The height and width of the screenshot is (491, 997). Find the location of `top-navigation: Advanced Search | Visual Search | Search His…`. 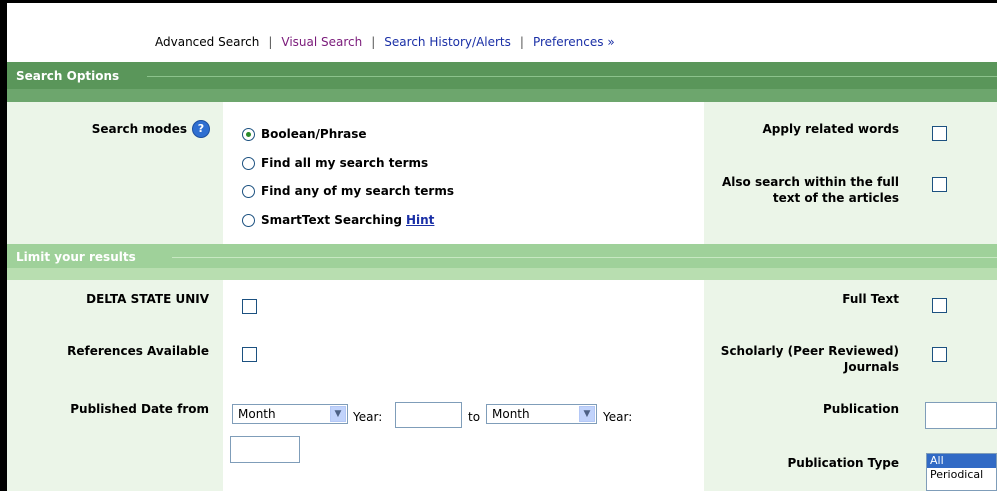

top-navigation: Advanced Search | Visual Search | Search His… is located at coordinates (502, 32).